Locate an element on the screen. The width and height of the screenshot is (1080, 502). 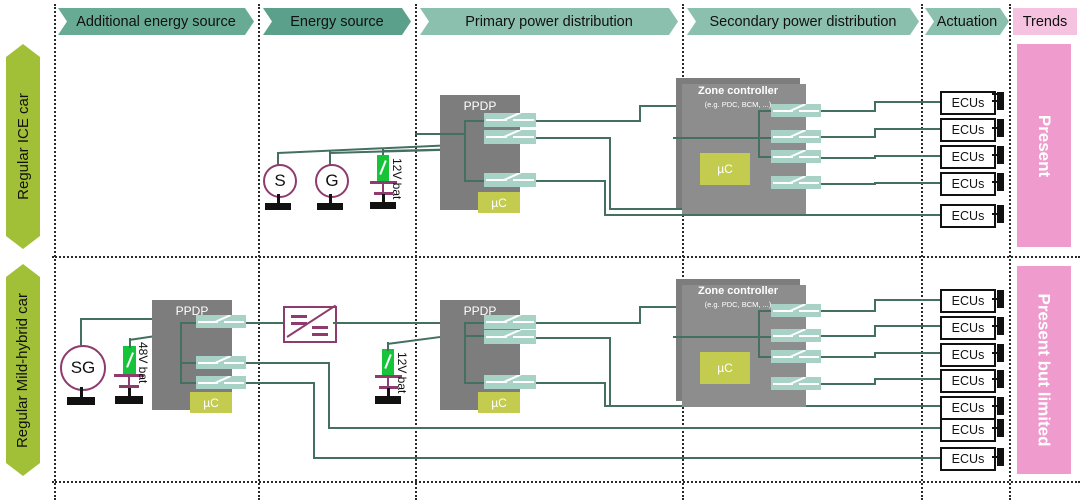
ppdp-ice-mcu-label: µC is located at coordinates (499, 202).